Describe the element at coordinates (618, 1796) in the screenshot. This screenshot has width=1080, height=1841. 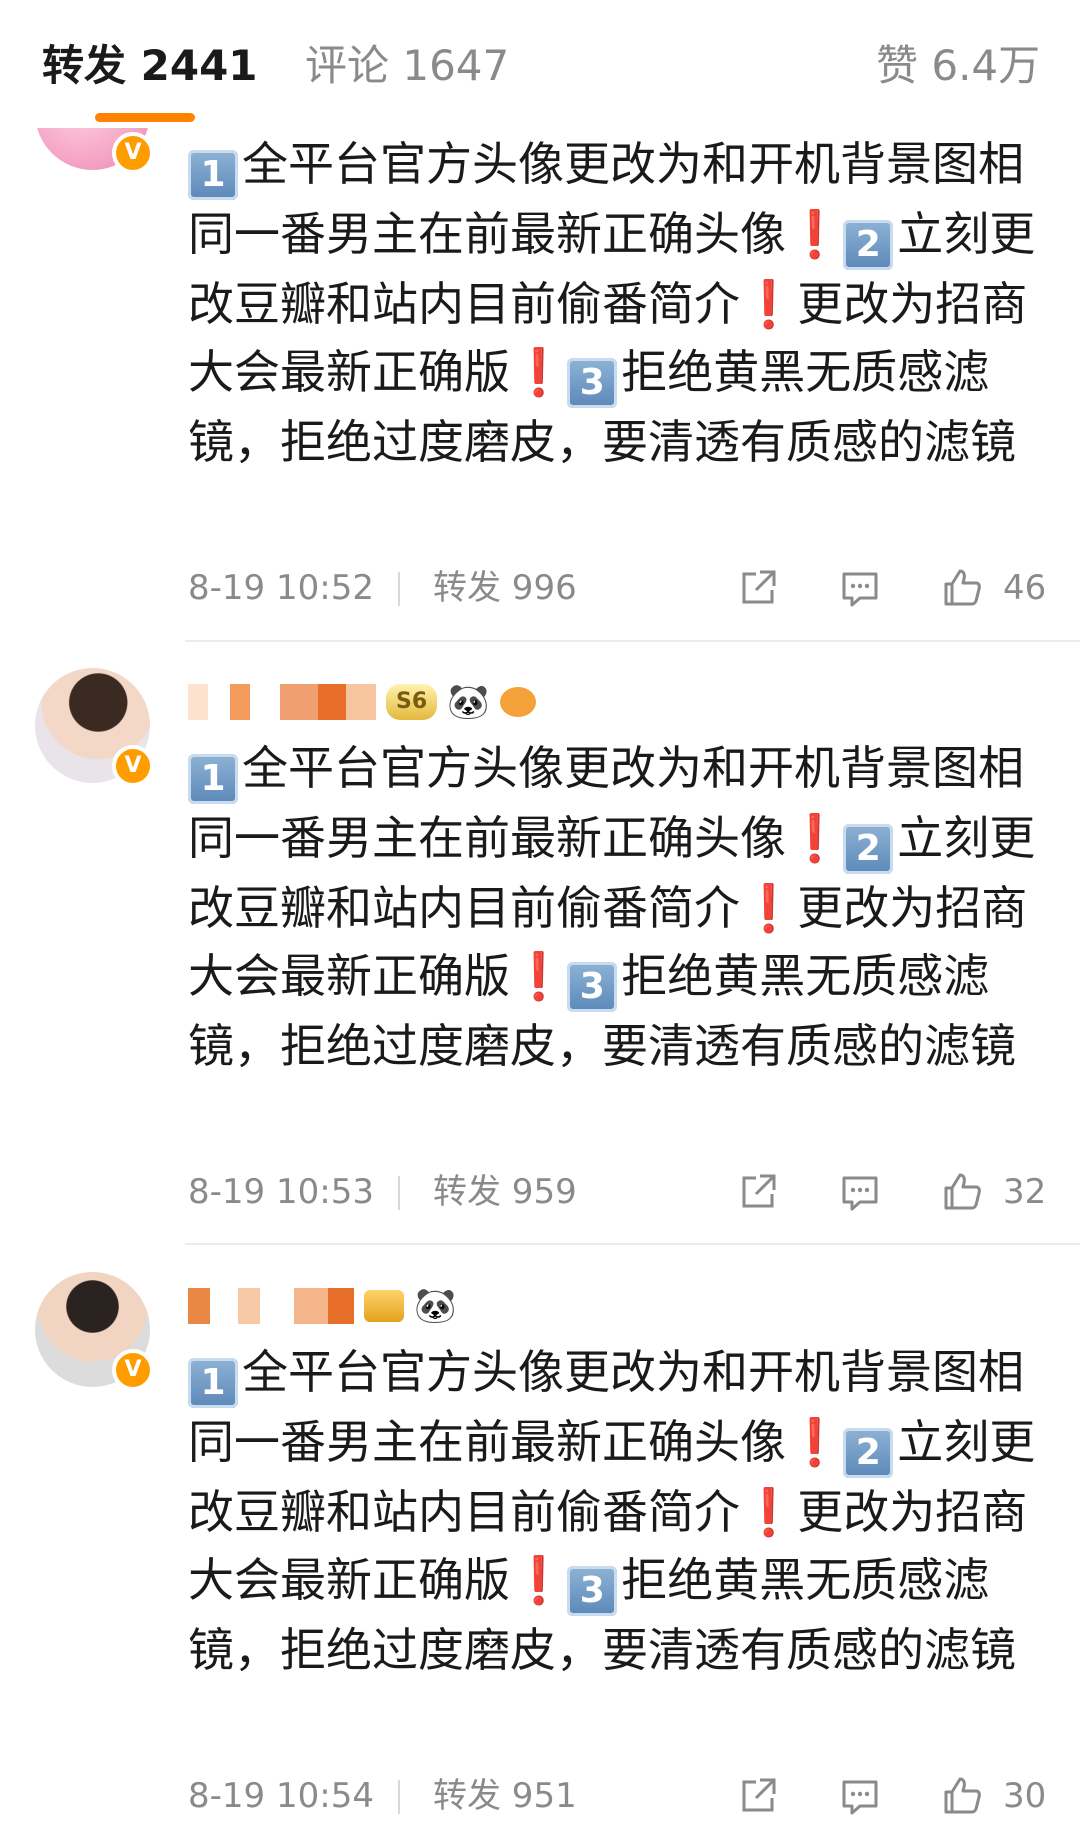
I see `repost-meta: 8-19 10:54 转发 951 30` at that location.